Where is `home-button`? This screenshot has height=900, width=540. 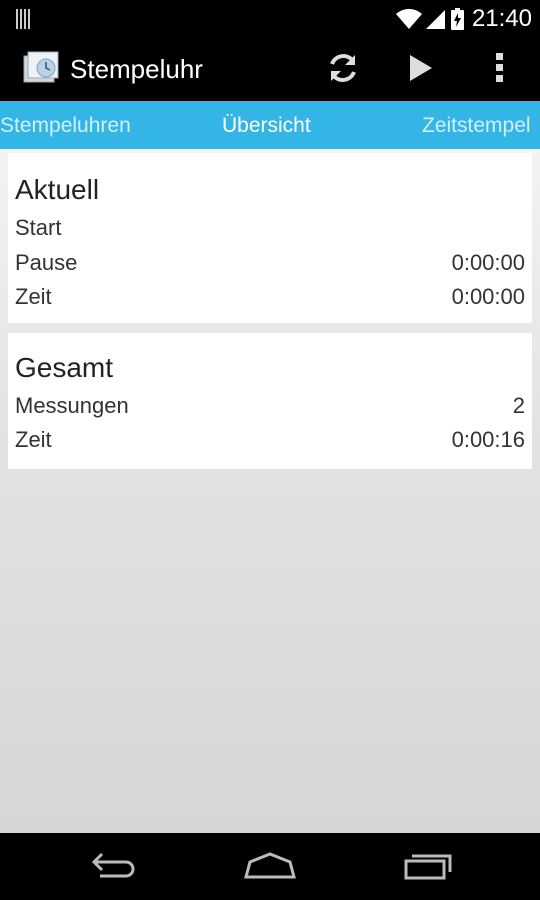 home-button is located at coordinates (270, 867).